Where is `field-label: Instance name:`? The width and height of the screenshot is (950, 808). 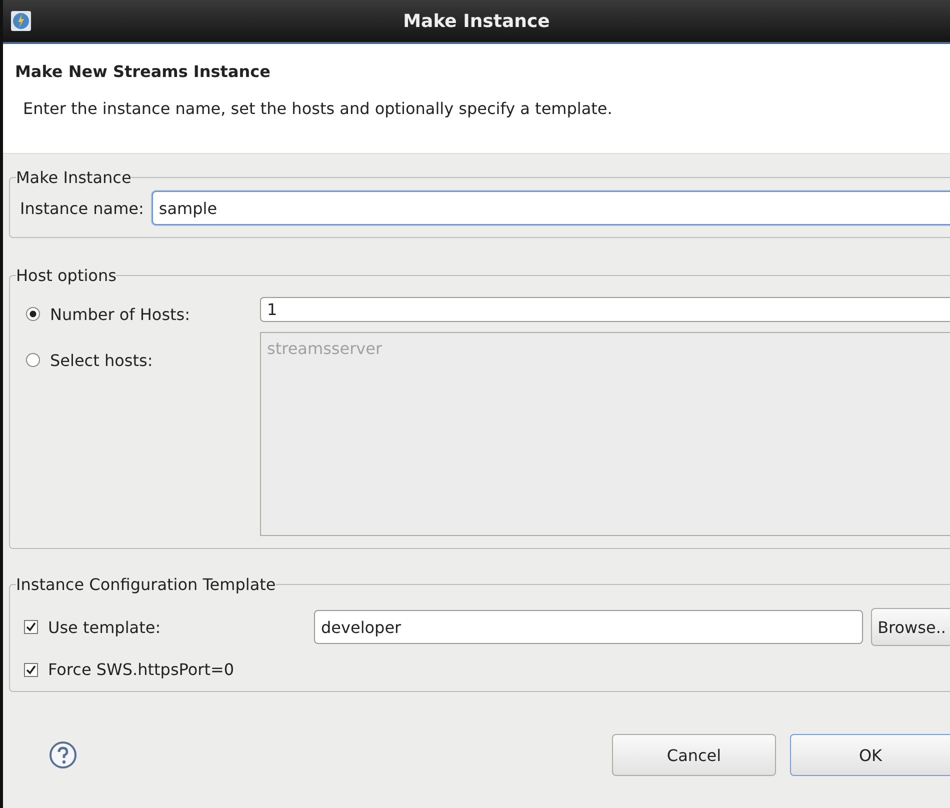
field-label: Instance name: is located at coordinates (82, 208).